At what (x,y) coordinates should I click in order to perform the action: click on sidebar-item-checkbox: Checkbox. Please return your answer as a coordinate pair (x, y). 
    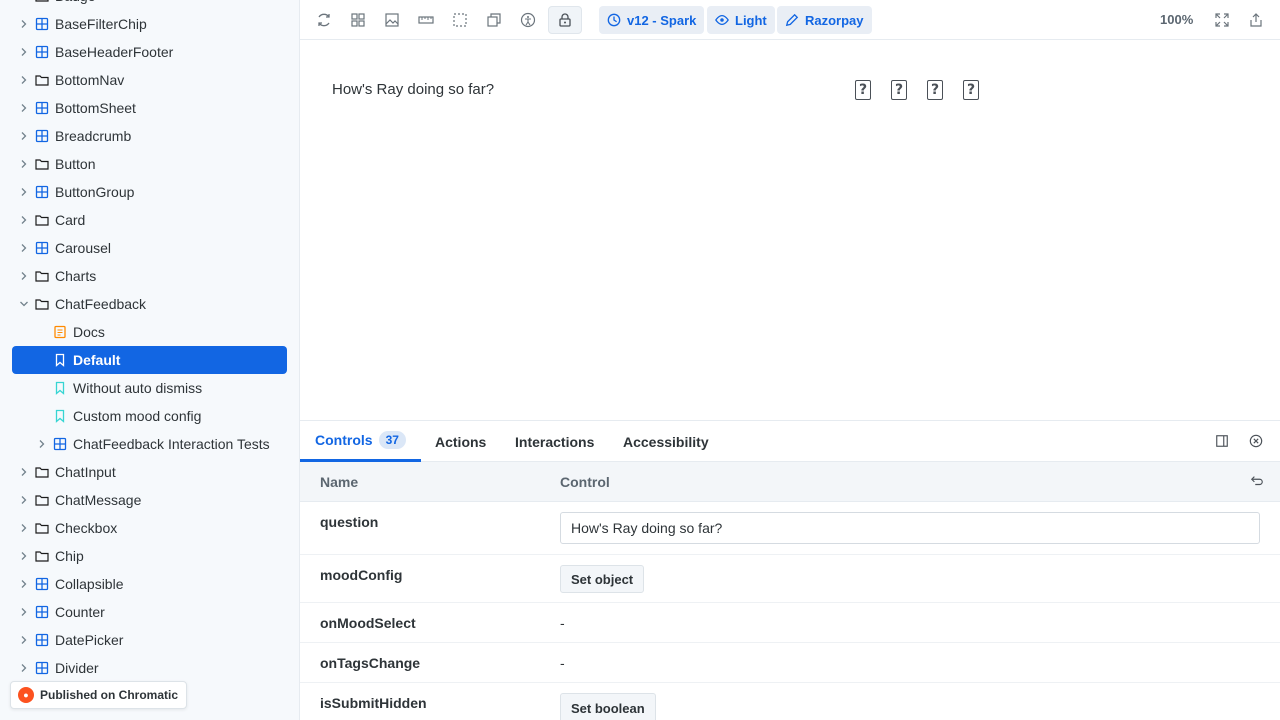
    Looking at the image, I should click on (149, 528).